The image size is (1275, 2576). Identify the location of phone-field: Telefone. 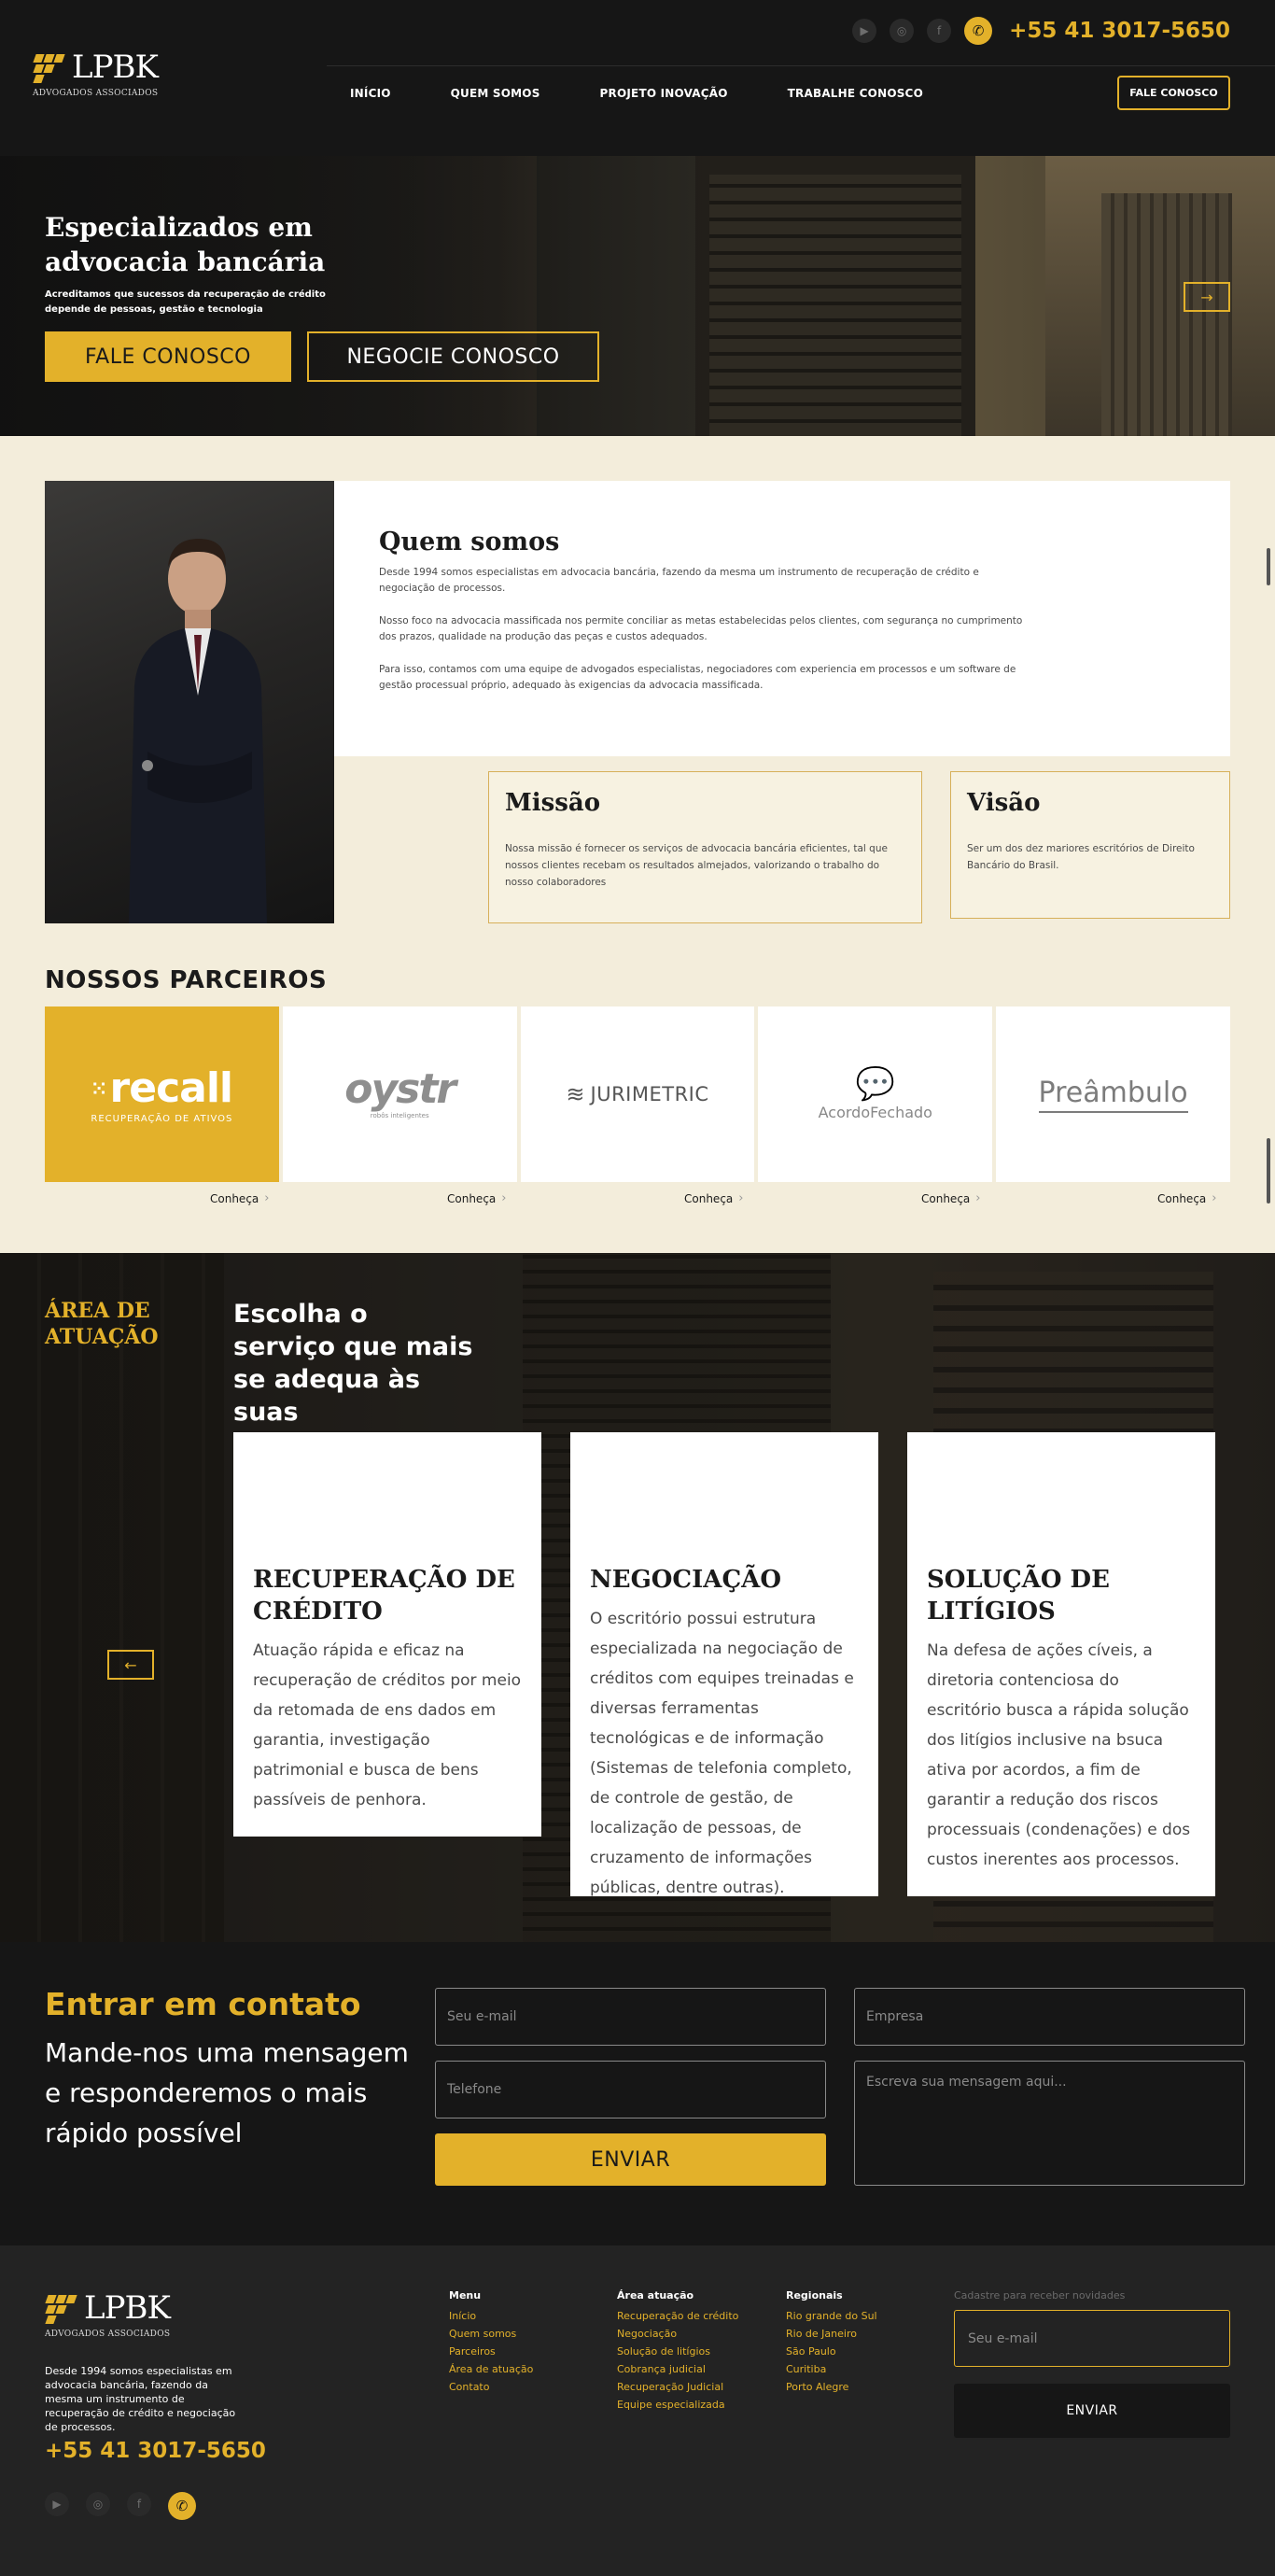
(630, 2090).